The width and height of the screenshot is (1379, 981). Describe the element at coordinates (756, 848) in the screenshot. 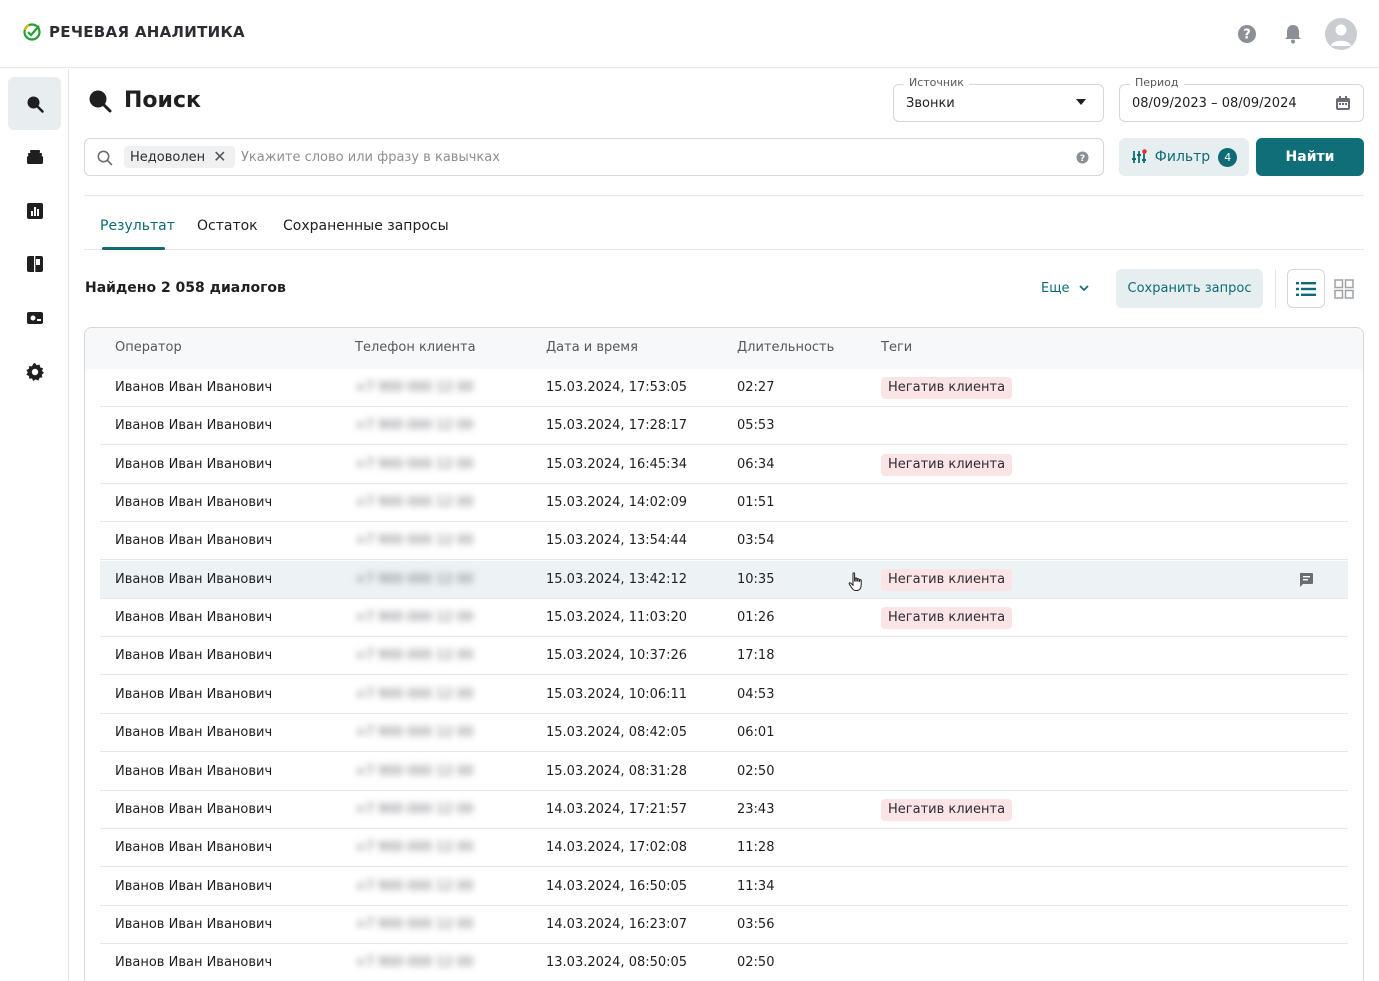

I see `duration-cell: 11:28` at that location.